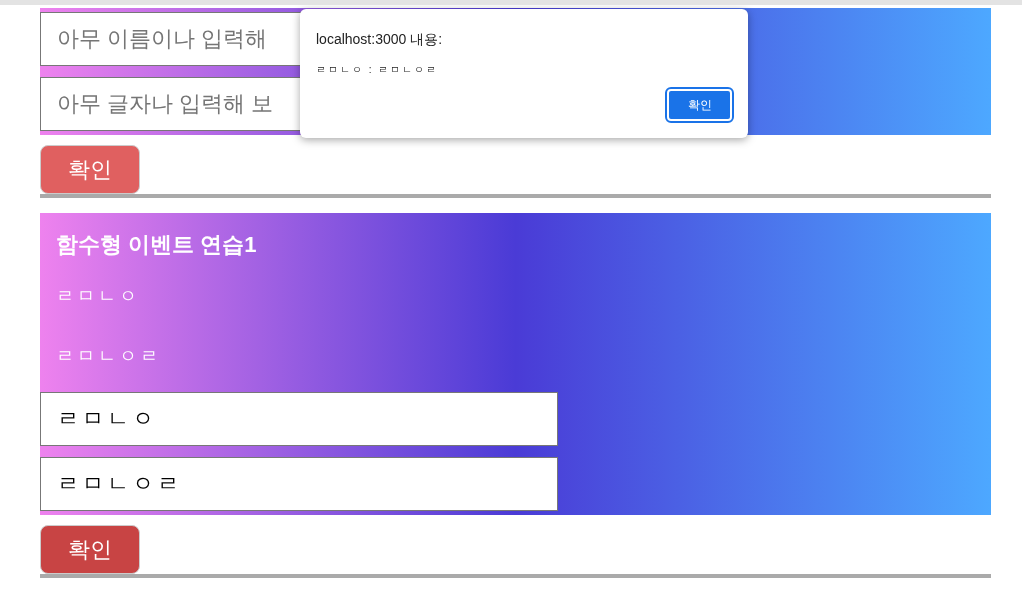  I want to click on dialog-message: ㄹㅁㄴㅇ : ㄹㅁㄴㅇㄹ, so click(378, 70).